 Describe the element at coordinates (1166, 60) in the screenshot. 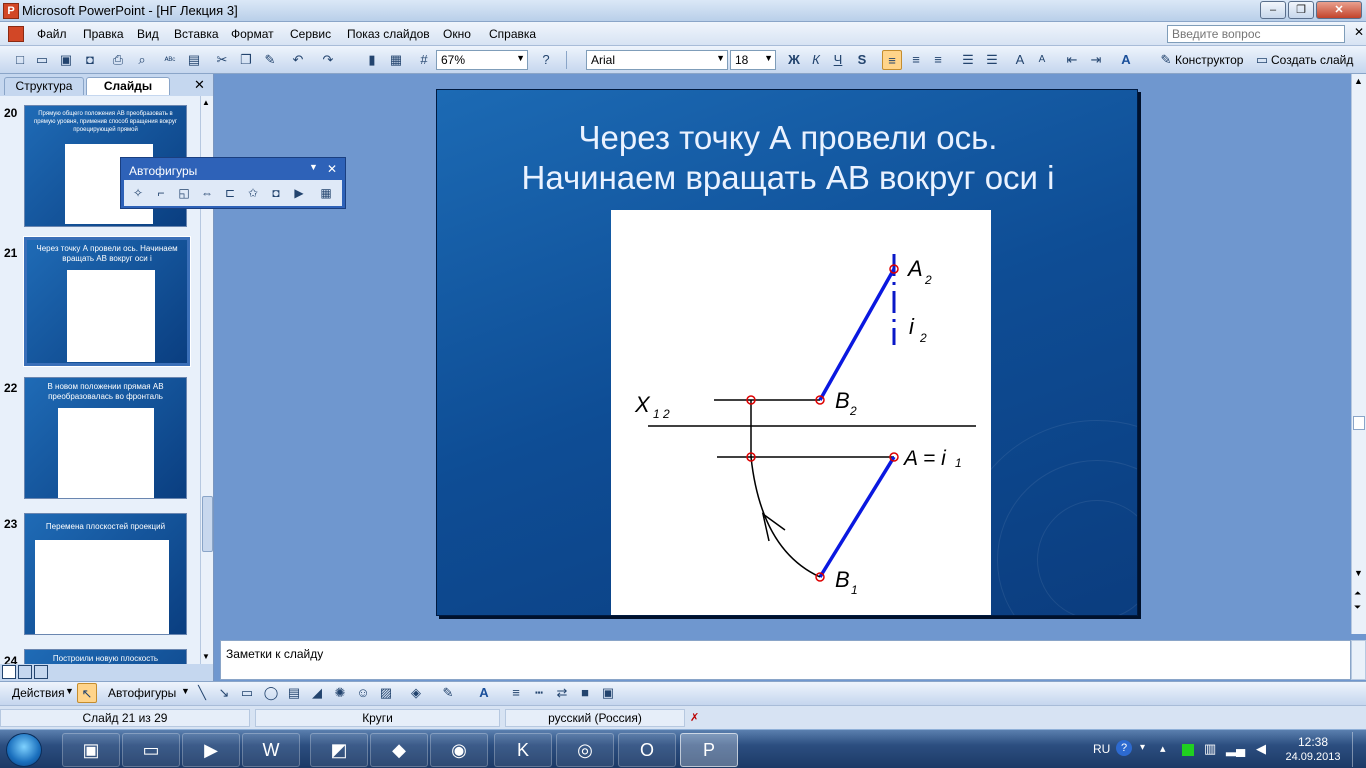

I see `designer-icon: ✎` at that location.